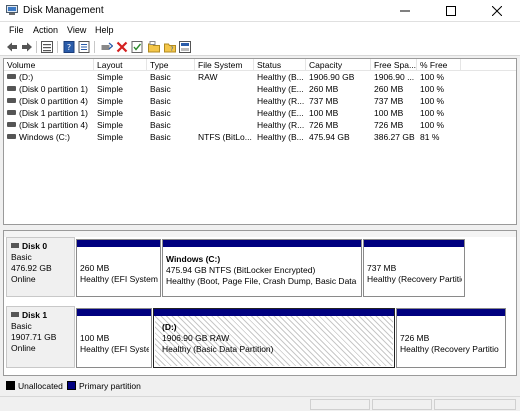 The width and height of the screenshot is (520, 411). I want to click on back-button, so click(11, 46).